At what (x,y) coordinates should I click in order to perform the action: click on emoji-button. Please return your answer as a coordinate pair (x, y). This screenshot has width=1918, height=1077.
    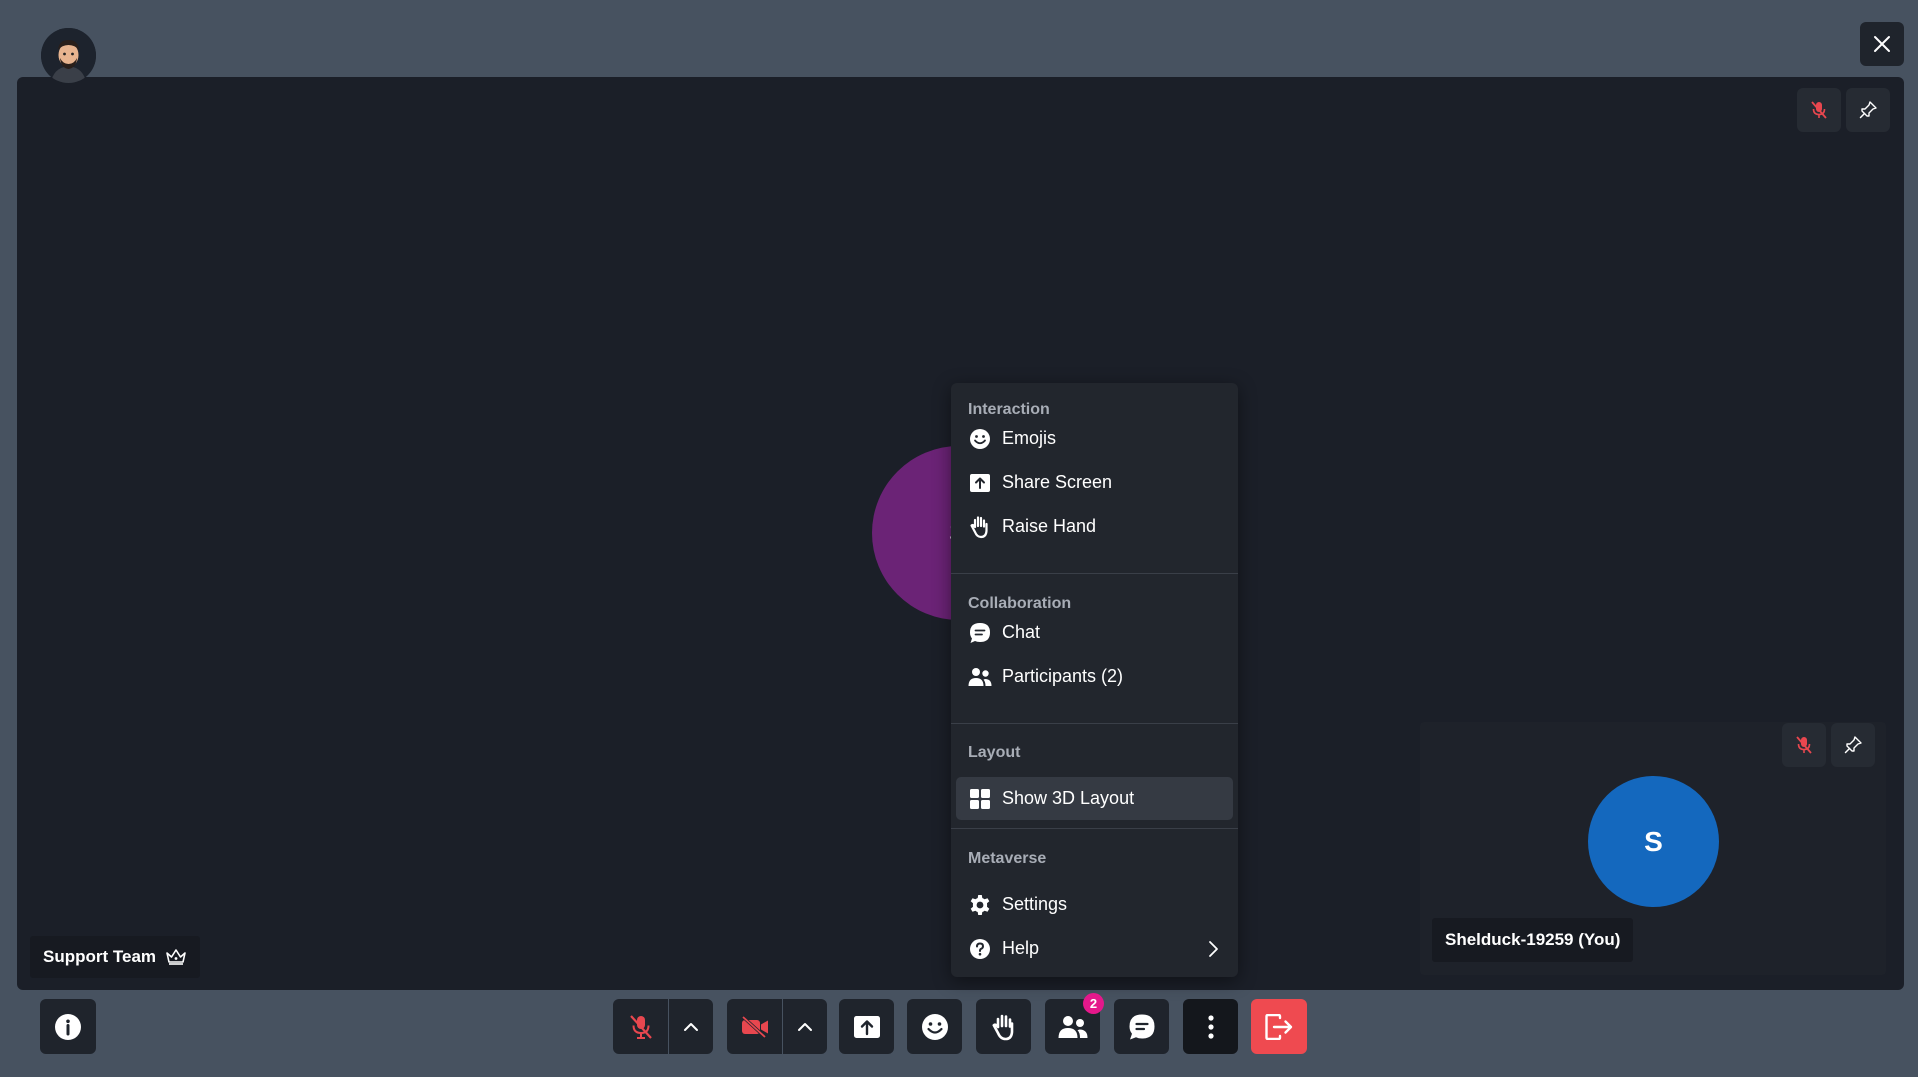
    Looking at the image, I should click on (934, 1026).